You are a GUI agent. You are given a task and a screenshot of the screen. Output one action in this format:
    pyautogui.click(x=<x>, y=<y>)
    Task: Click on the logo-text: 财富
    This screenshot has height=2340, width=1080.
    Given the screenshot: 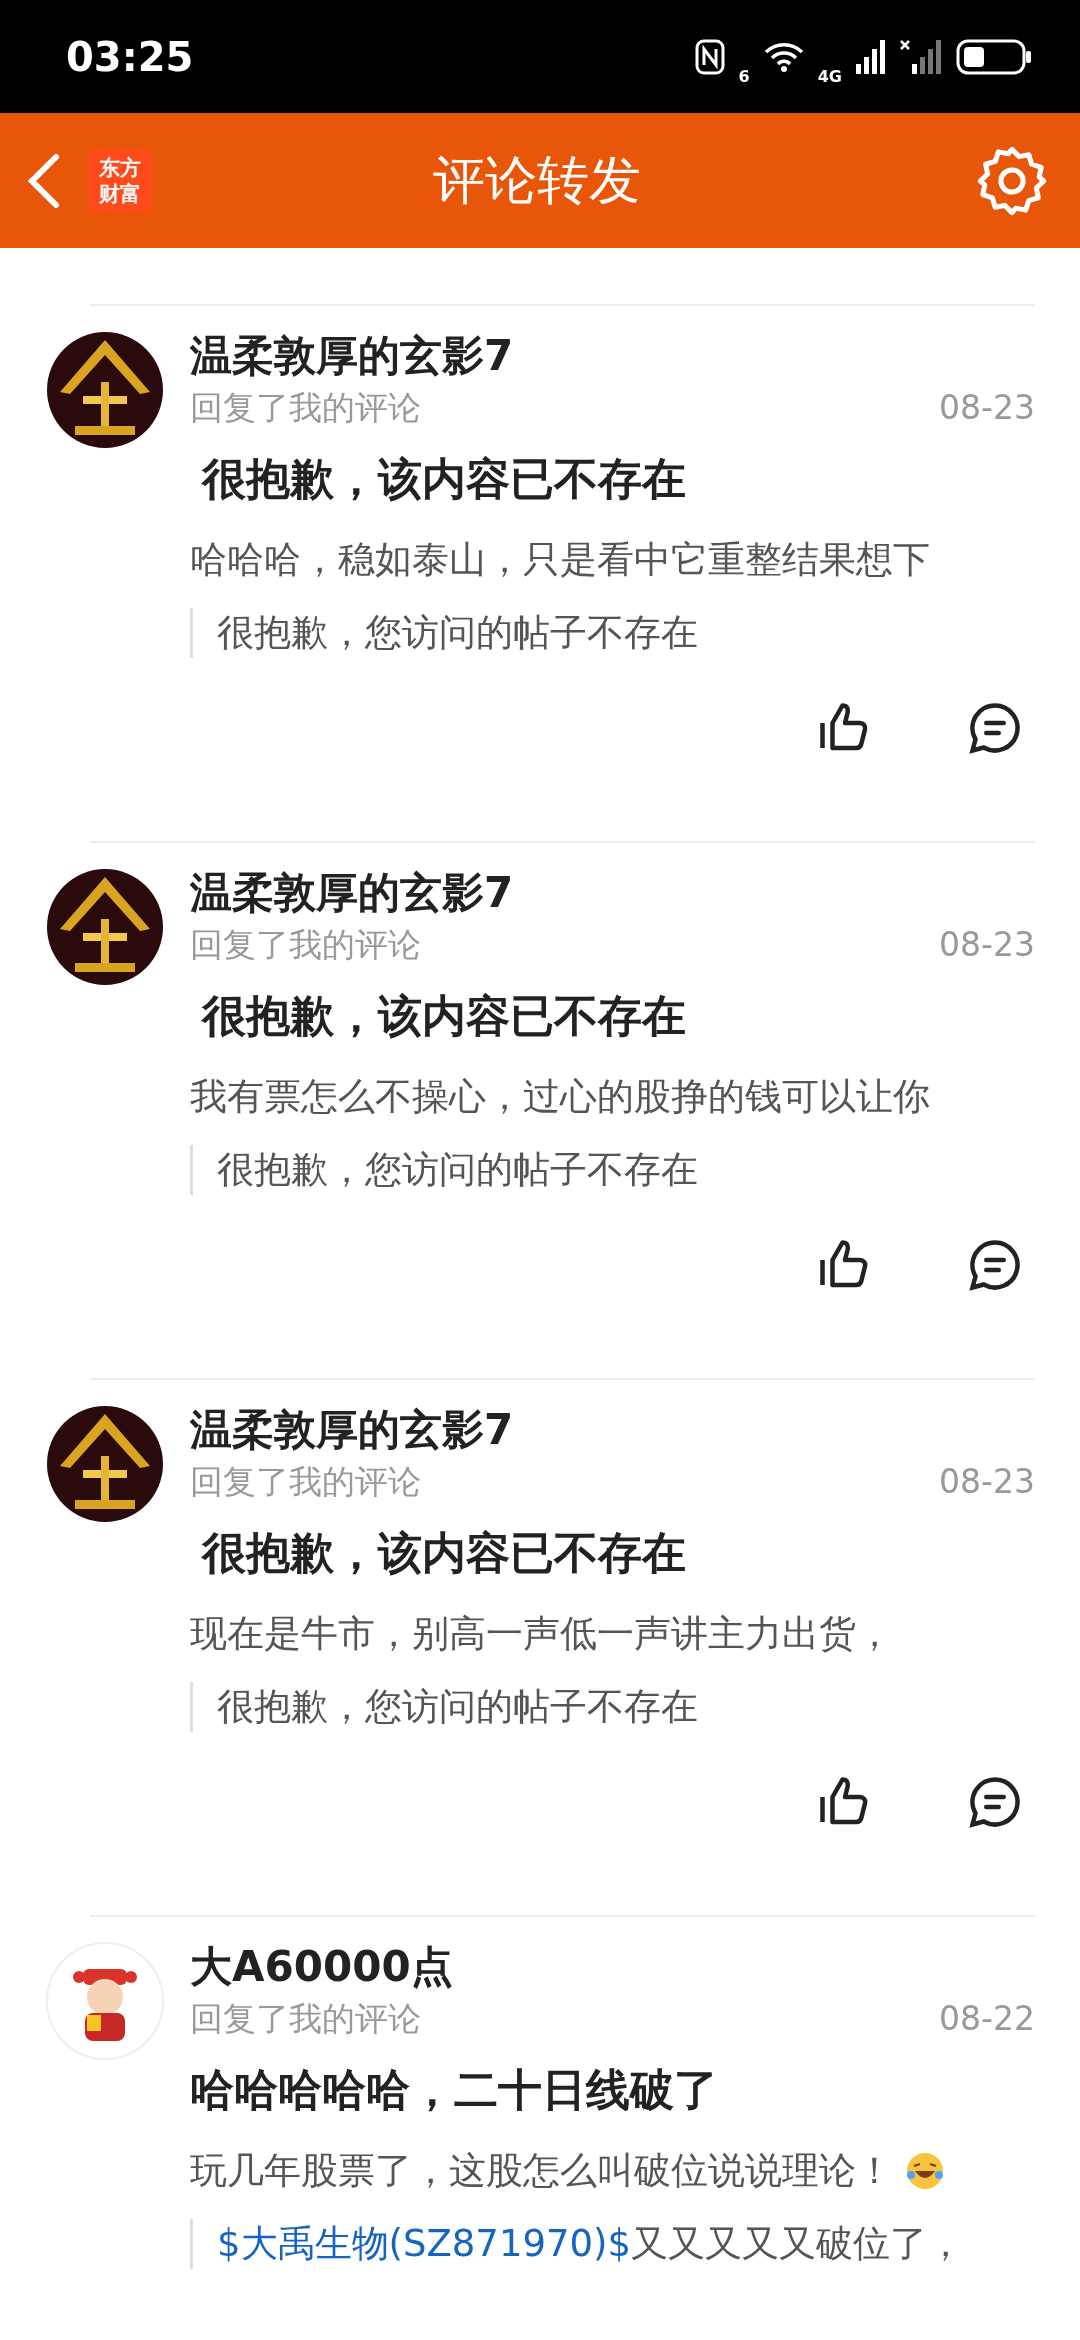 What is the action you would take?
    pyautogui.click(x=120, y=193)
    